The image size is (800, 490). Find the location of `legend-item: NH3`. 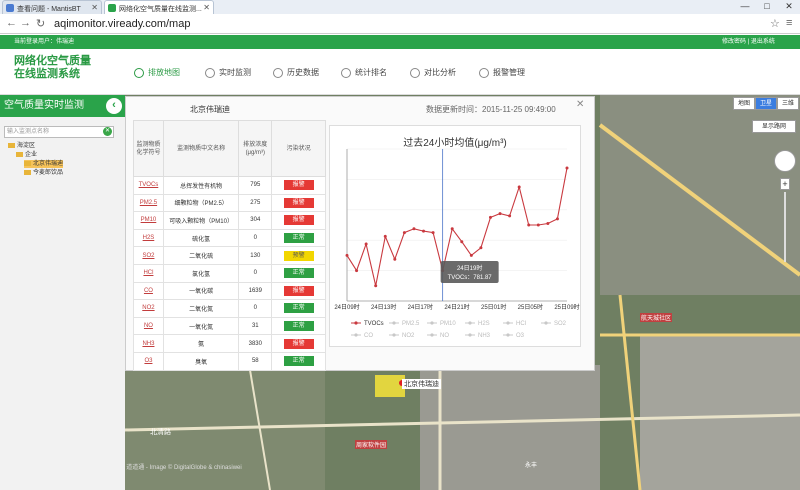

legend-item: NH3 is located at coordinates (484, 336).